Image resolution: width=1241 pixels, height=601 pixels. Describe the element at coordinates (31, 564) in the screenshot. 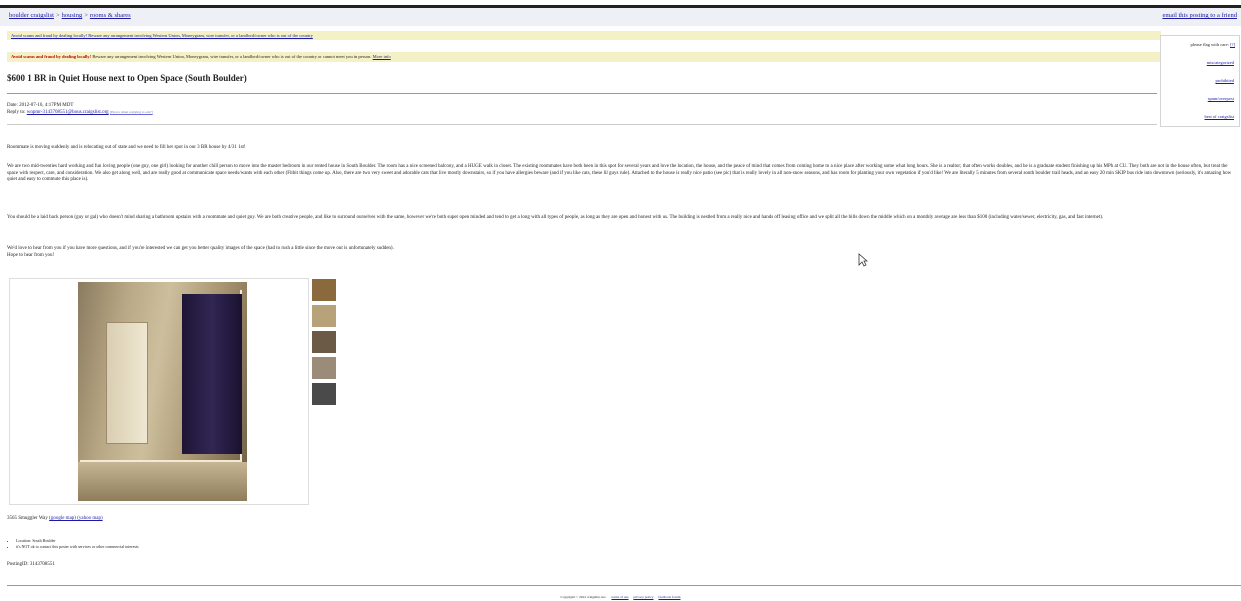

I see `posting-id: PostingID: 3143708551` at that location.